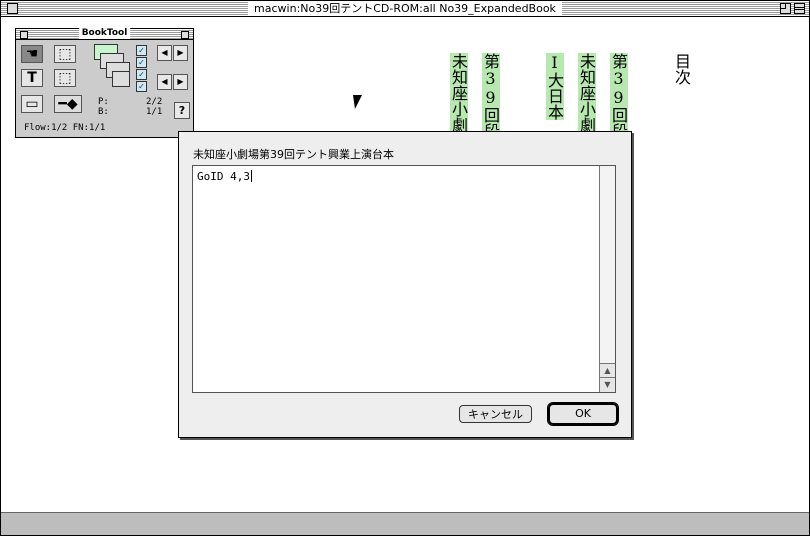 The height and width of the screenshot is (536, 810). Describe the element at coordinates (223, 176) in the screenshot. I see `text-entry-value: GoID 4,3` at that location.